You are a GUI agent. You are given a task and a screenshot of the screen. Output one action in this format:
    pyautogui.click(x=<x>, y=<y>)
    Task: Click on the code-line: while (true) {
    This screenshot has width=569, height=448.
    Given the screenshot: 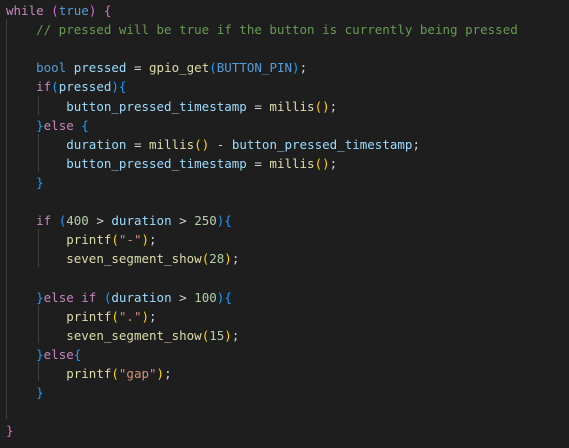 What is the action you would take?
    pyautogui.click(x=58, y=10)
    